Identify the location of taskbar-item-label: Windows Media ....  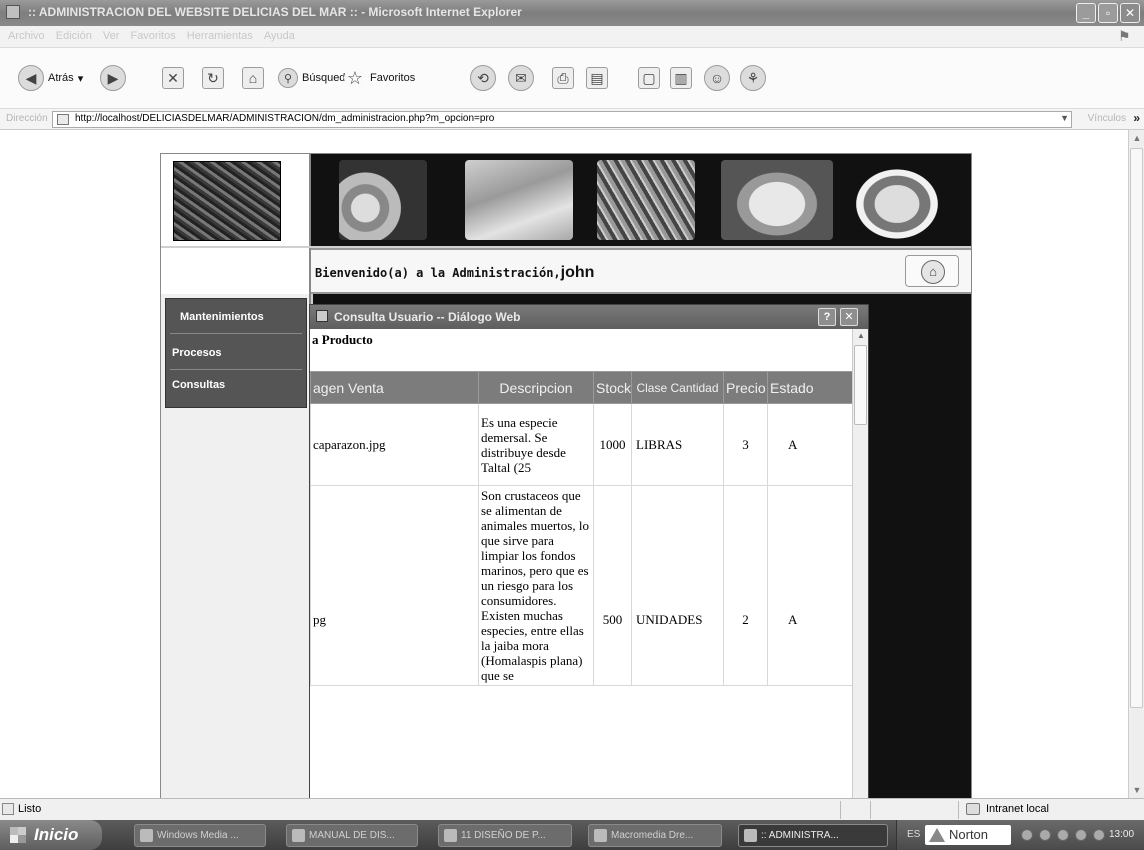
(198, 835).